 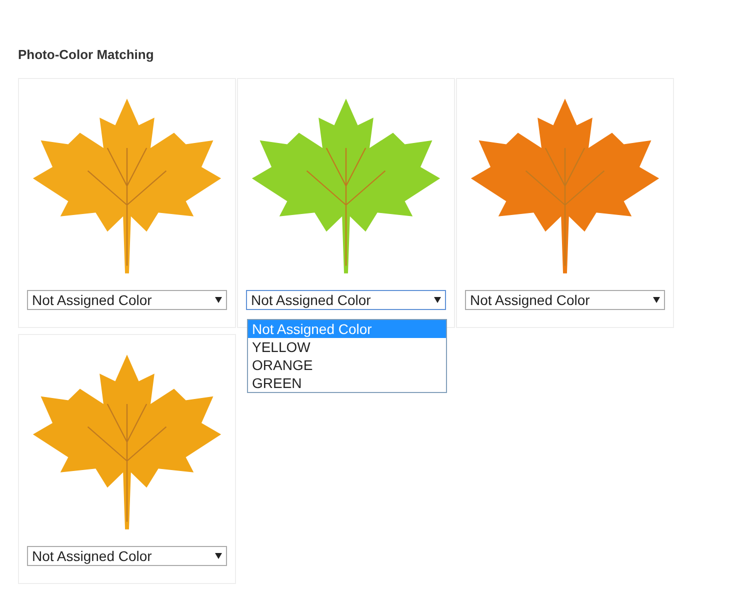 What do you see at coordinates (347, 365) in the screenshot?
I see `dropdown-option: ORANGE` at bounding box center [347, 365].